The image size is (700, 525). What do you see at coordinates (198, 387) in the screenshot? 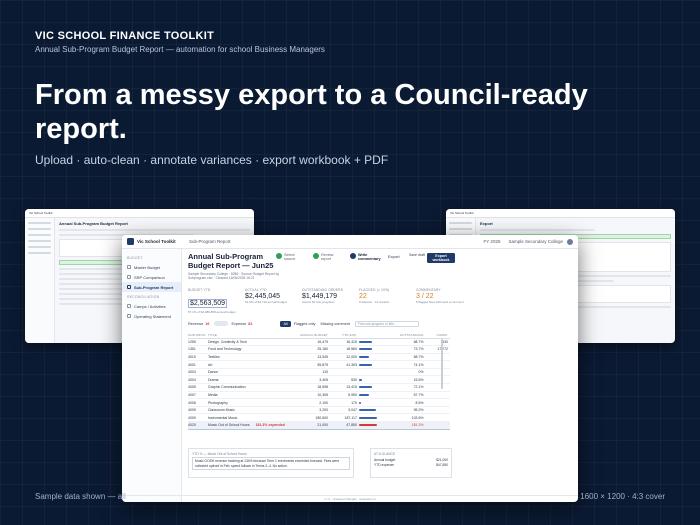
I see `cell-sub-prog: 4005` at bounding box center [198, 387].